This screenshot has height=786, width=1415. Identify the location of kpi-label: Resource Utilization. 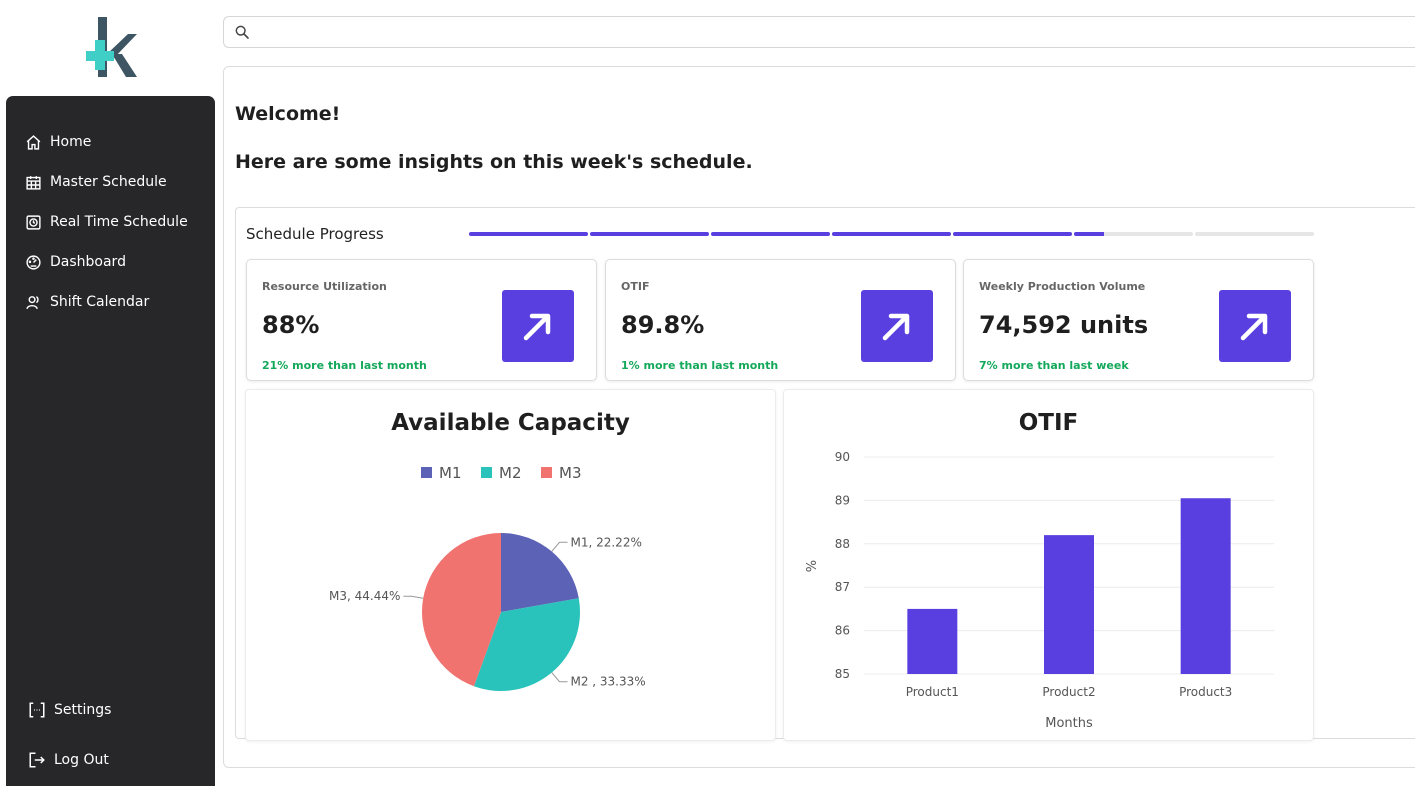
(324, 286).